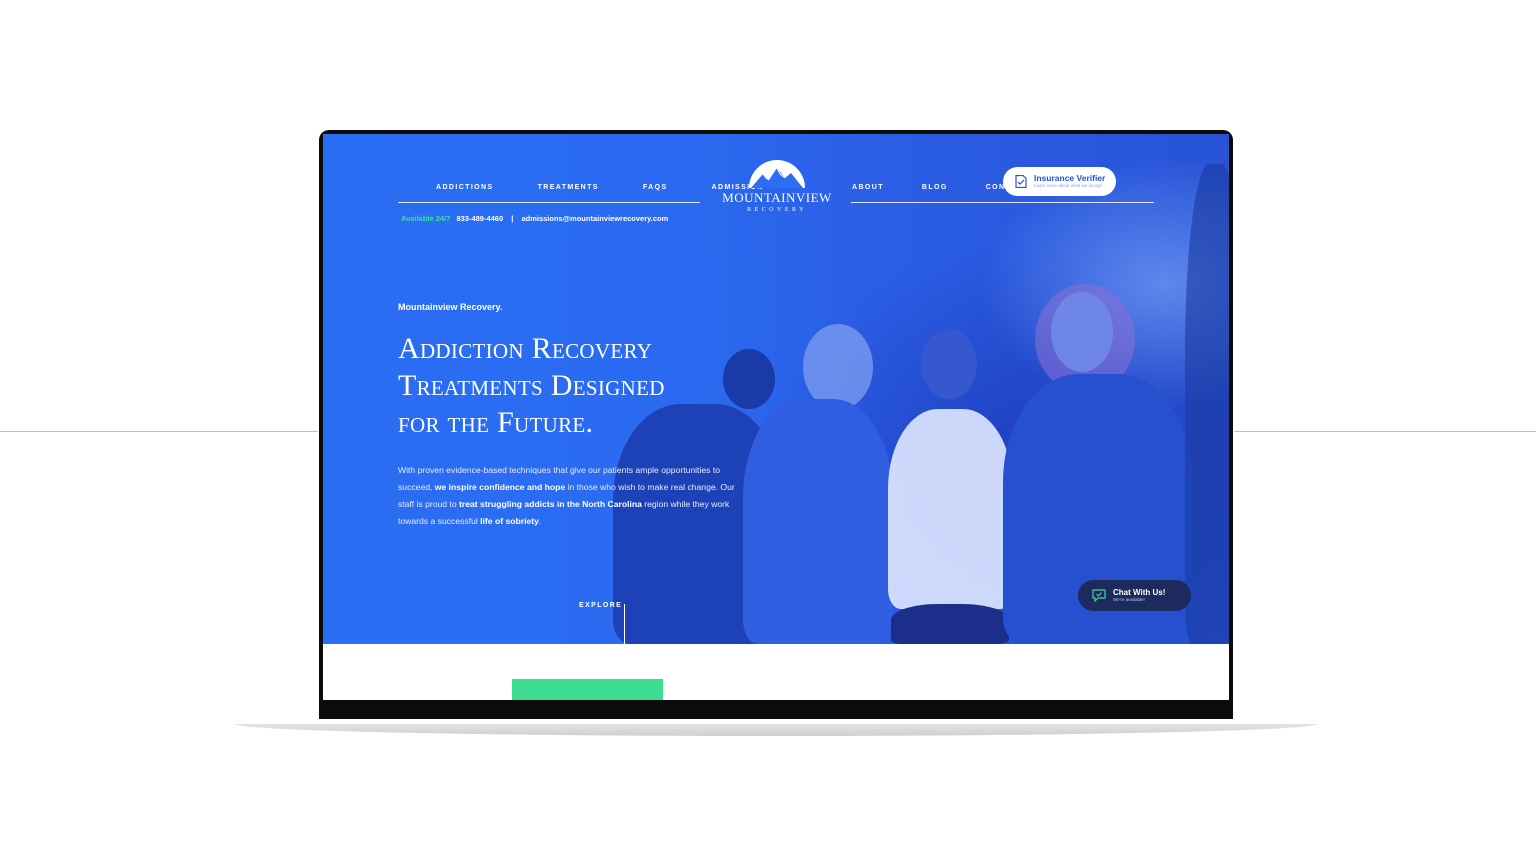 The width and height of the screenshot is (1536, 864). I want to click on insurance-verifier-title: Insurance Verifier, so click(1070, 178).